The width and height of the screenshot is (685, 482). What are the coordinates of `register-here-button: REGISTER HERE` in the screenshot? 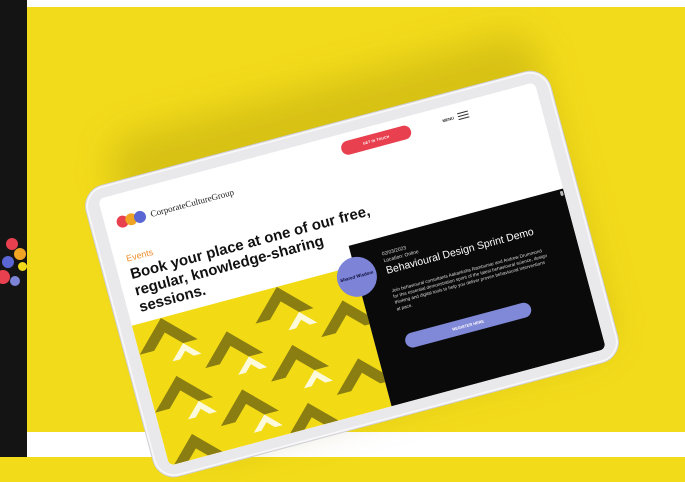 It's located at (468, 325).